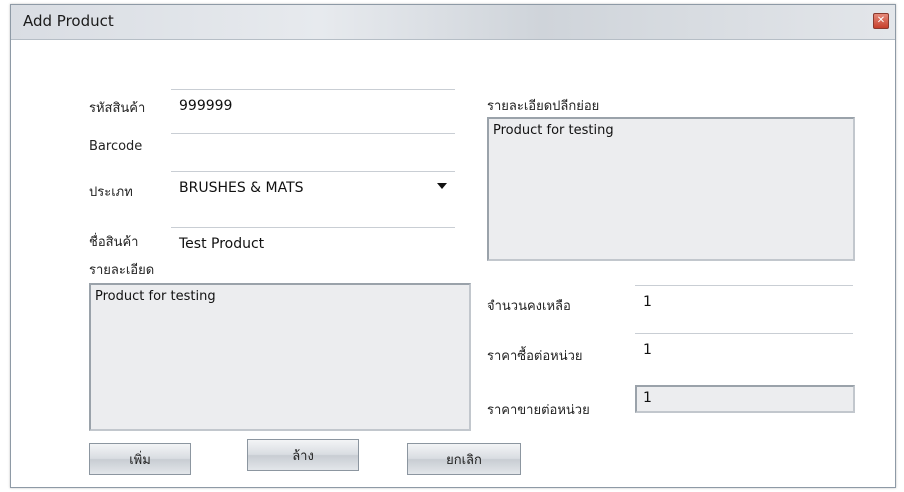 This screenshot has width=904, height=492. What do you see at coordinates (140, 459) in the screenshot?
I see `add-button: เพิ่ม` at bounding box center [140, 459].